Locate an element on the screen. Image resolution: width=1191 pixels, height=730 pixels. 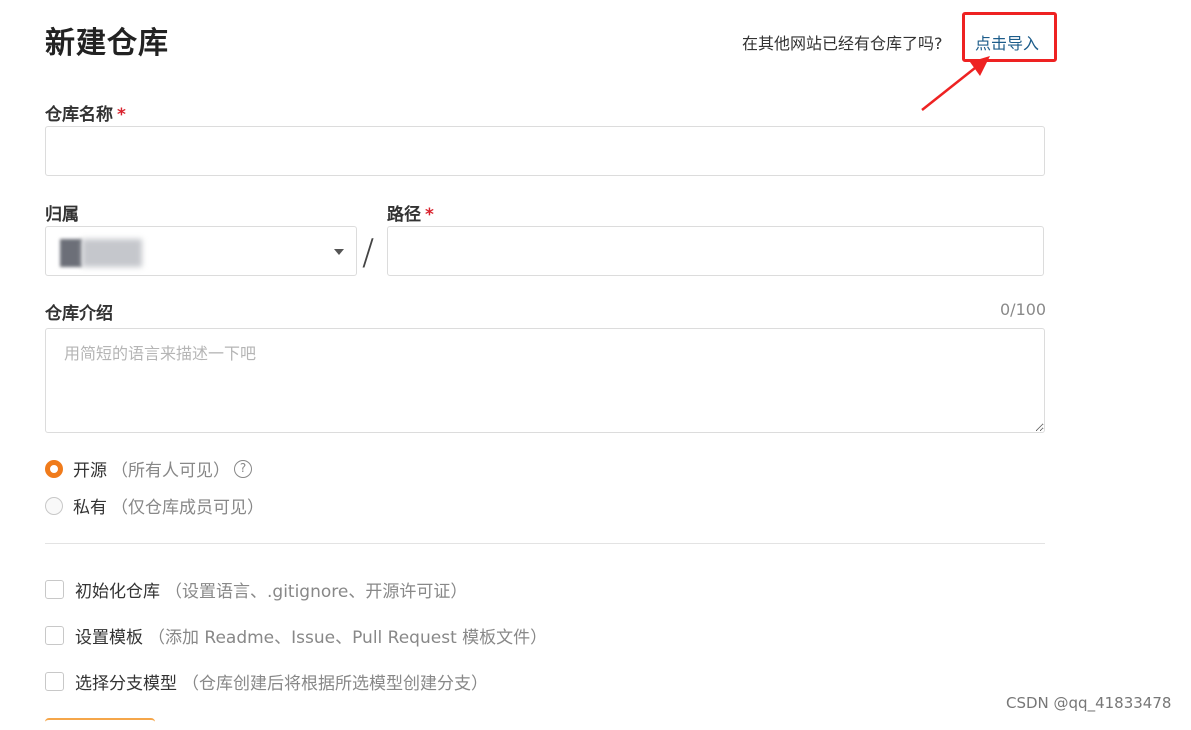
visibility-private-label: 私有 is located at coordinates (90, 508).